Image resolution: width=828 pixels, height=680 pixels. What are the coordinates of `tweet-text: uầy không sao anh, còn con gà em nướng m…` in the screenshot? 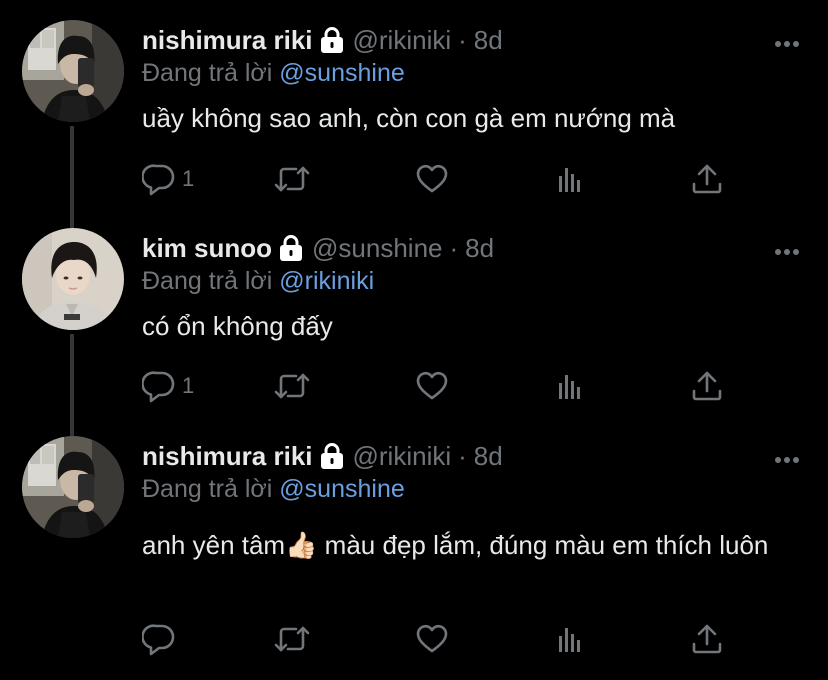 It's located at (409, 118).